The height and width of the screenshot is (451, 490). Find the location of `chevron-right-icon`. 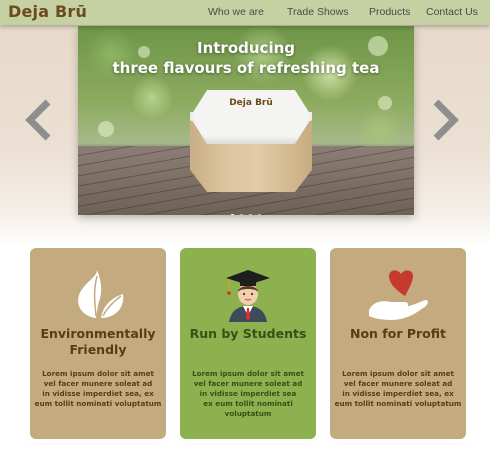

chevron-right-icon is located at coordinates (446, 120).